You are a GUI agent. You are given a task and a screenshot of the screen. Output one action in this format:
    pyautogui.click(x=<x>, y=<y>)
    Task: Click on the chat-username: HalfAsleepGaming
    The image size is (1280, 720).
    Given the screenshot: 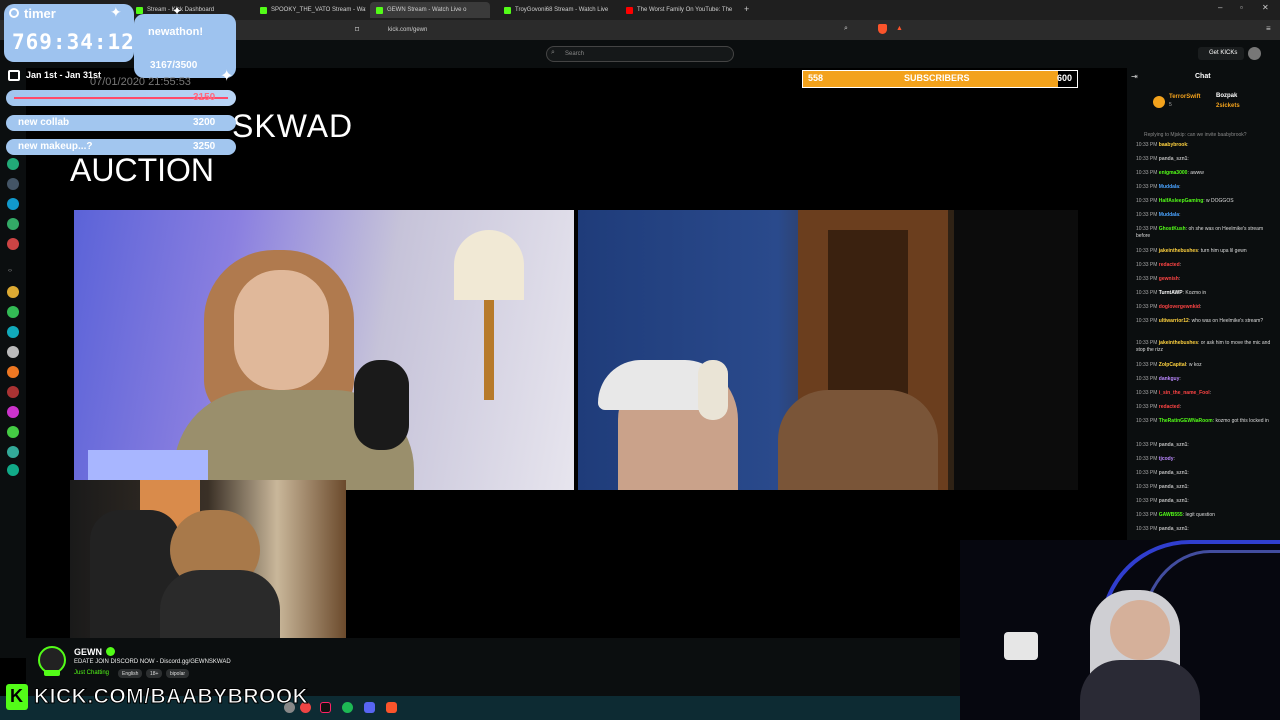 What is the action you would take?
    pyautogui.click(x=1181, y=201)
    